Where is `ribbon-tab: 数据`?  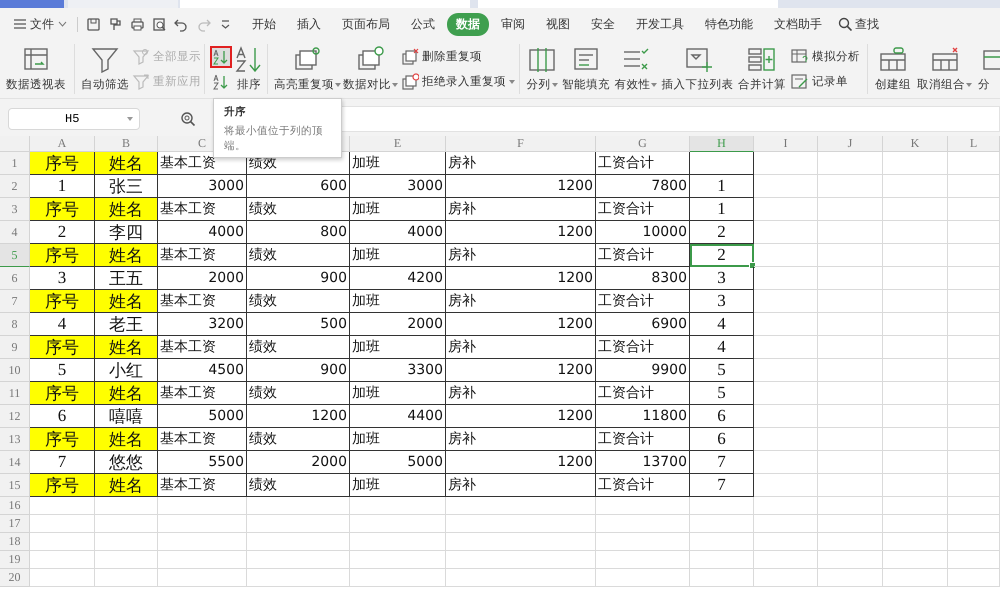
ribbon-tab: 数据 is located at coordinates (468, 24).